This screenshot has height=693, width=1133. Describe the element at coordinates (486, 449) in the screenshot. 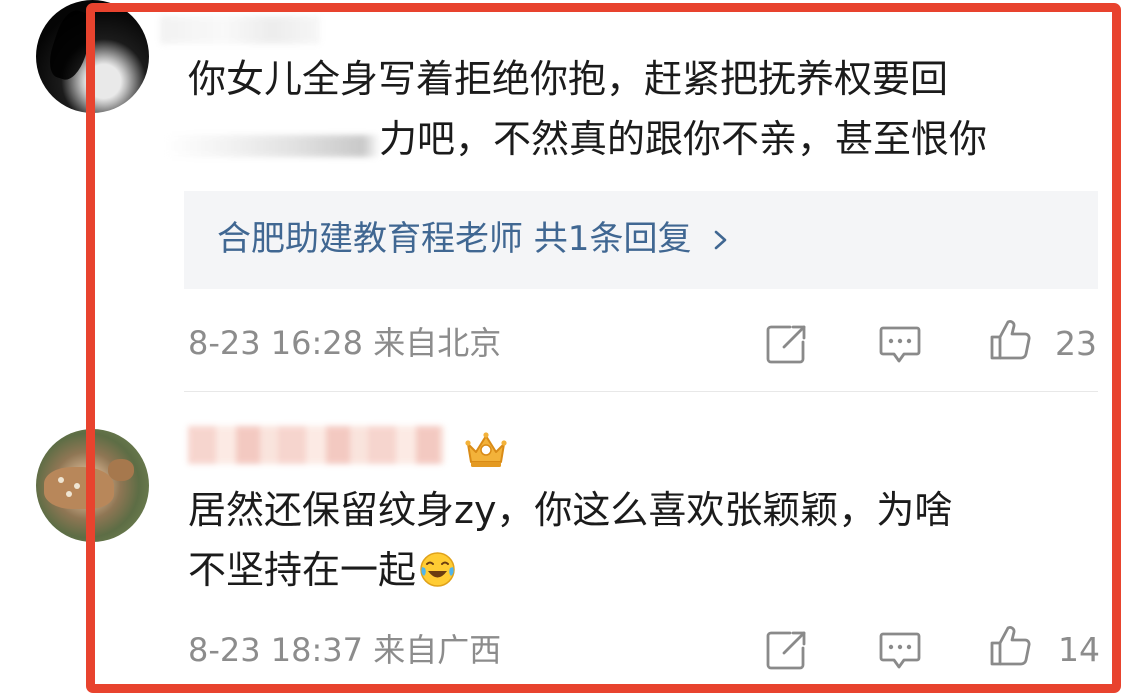

I see `crown-icon` at that location.